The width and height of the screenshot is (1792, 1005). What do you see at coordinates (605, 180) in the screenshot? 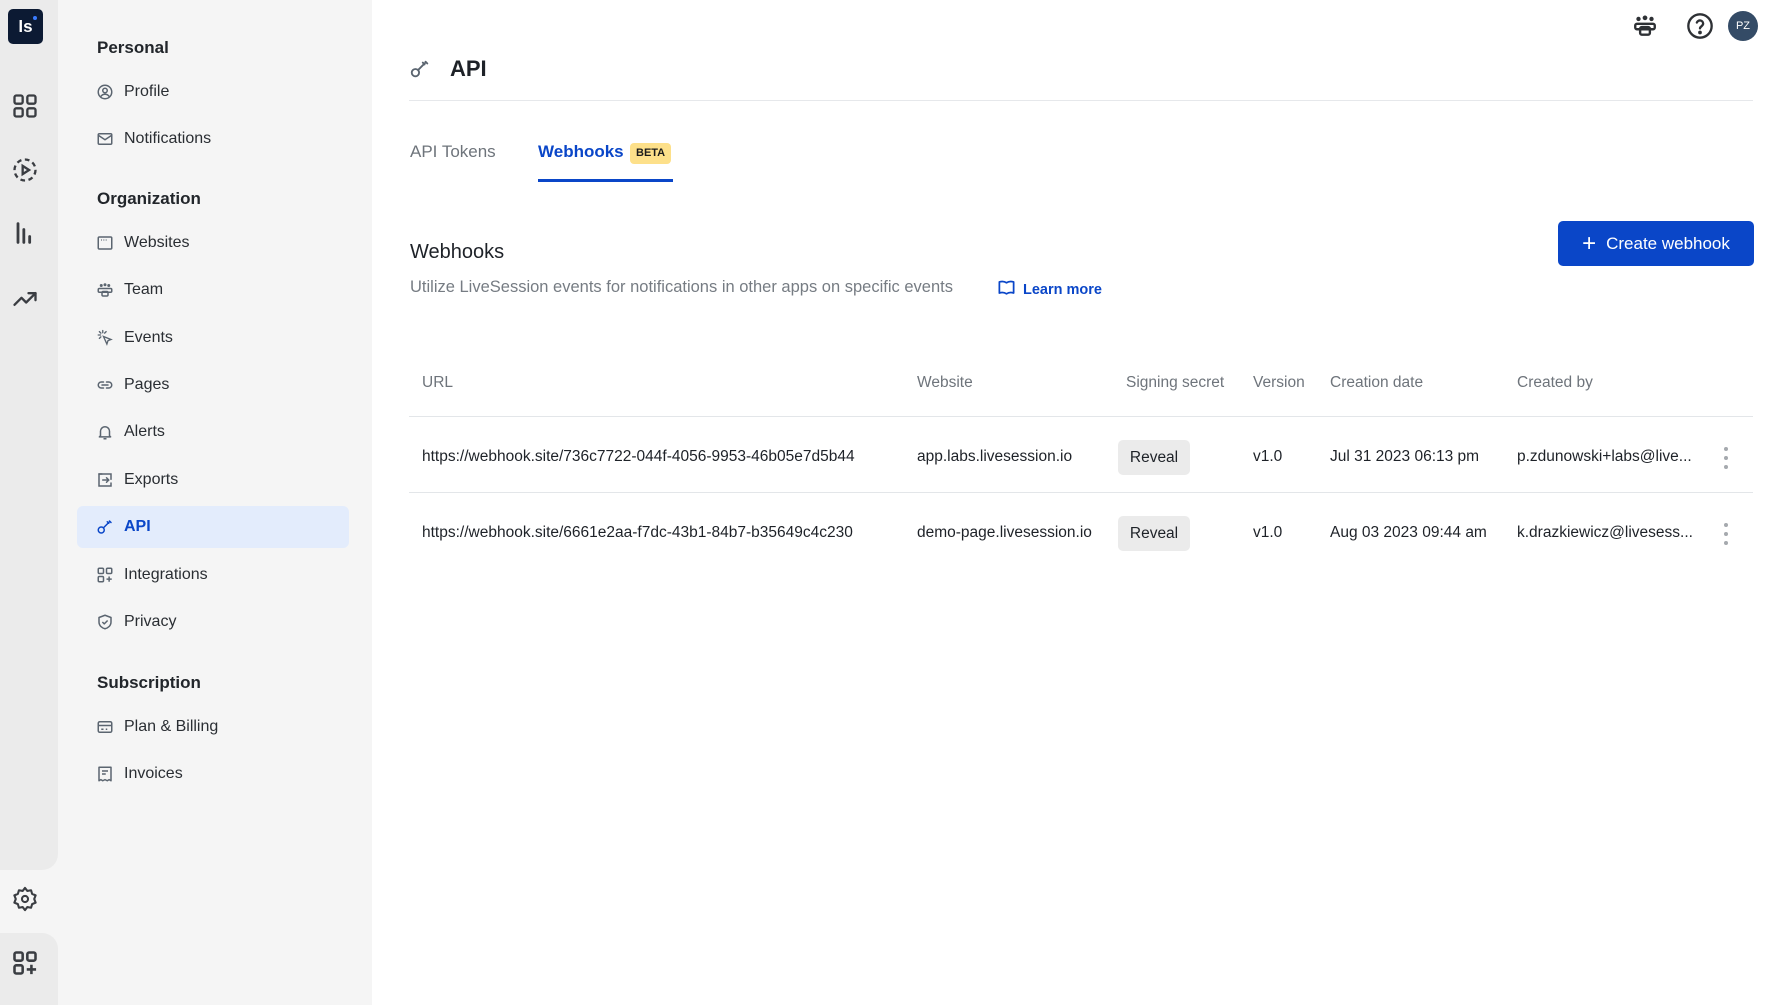
I see `active-tab-indicator` at bounding box center [605, 180].